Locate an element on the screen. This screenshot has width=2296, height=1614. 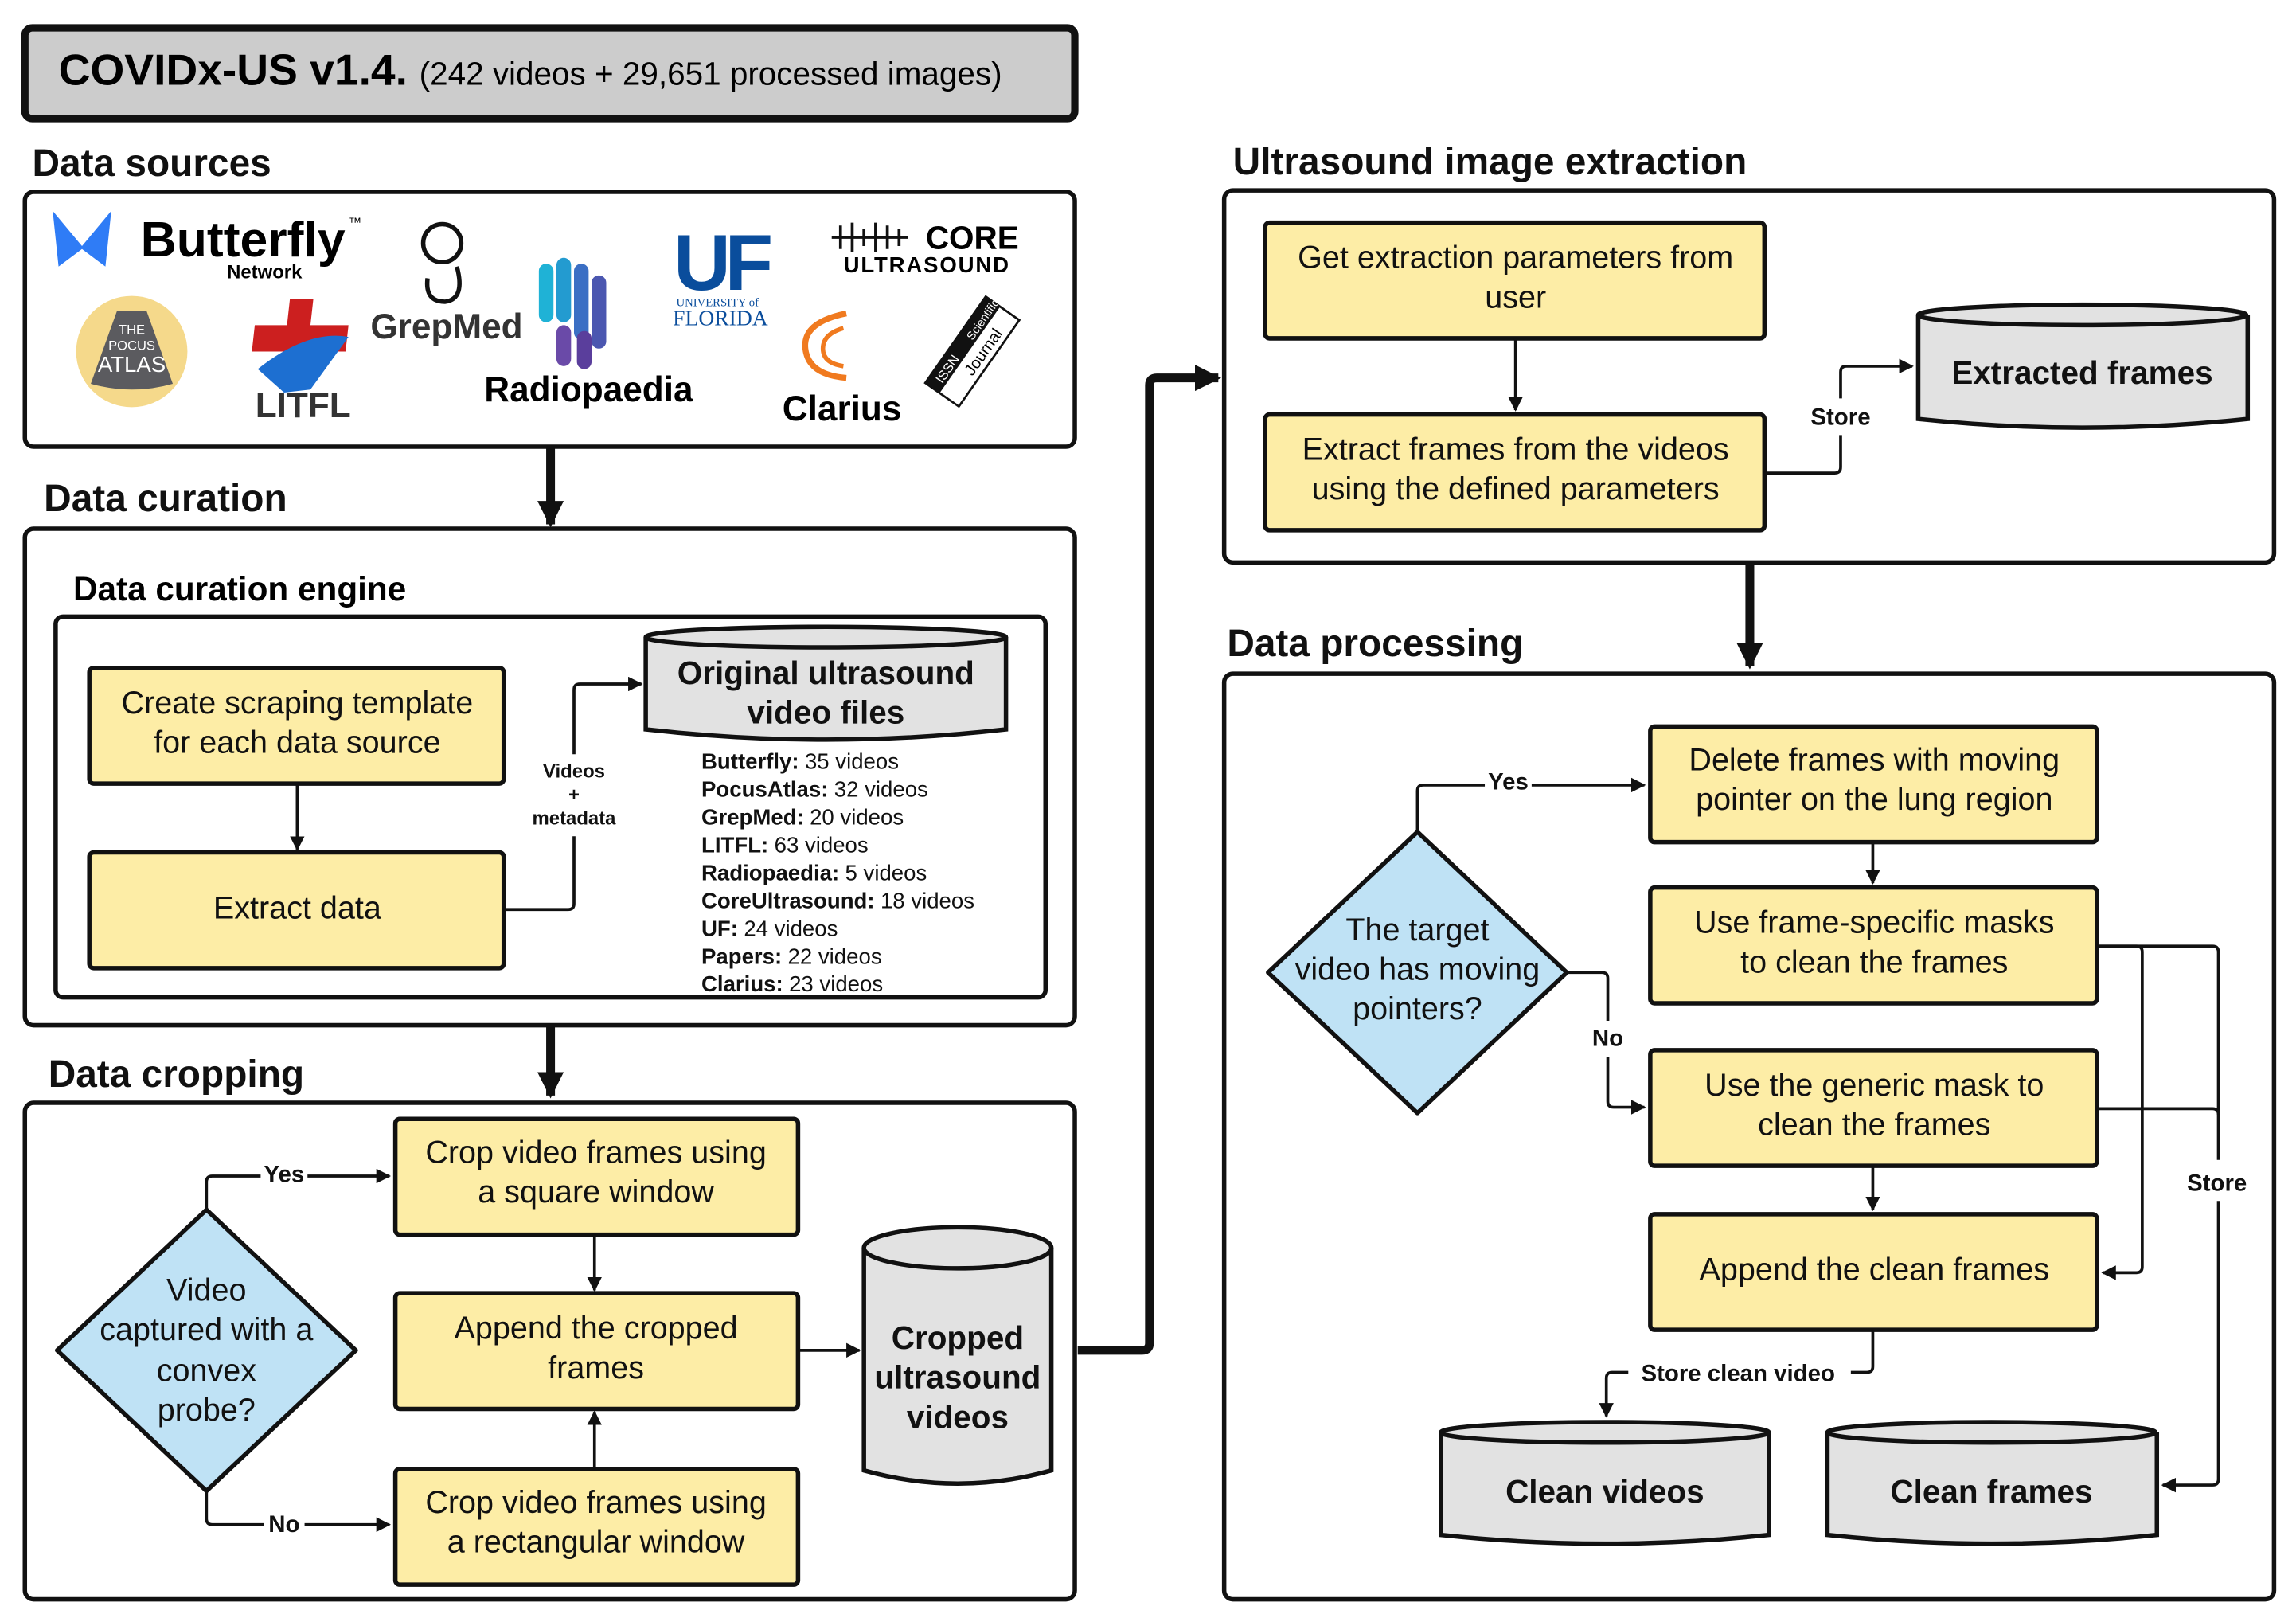
extraction-label: Ultrasound image extraction is located at coordinates (1490, 162).